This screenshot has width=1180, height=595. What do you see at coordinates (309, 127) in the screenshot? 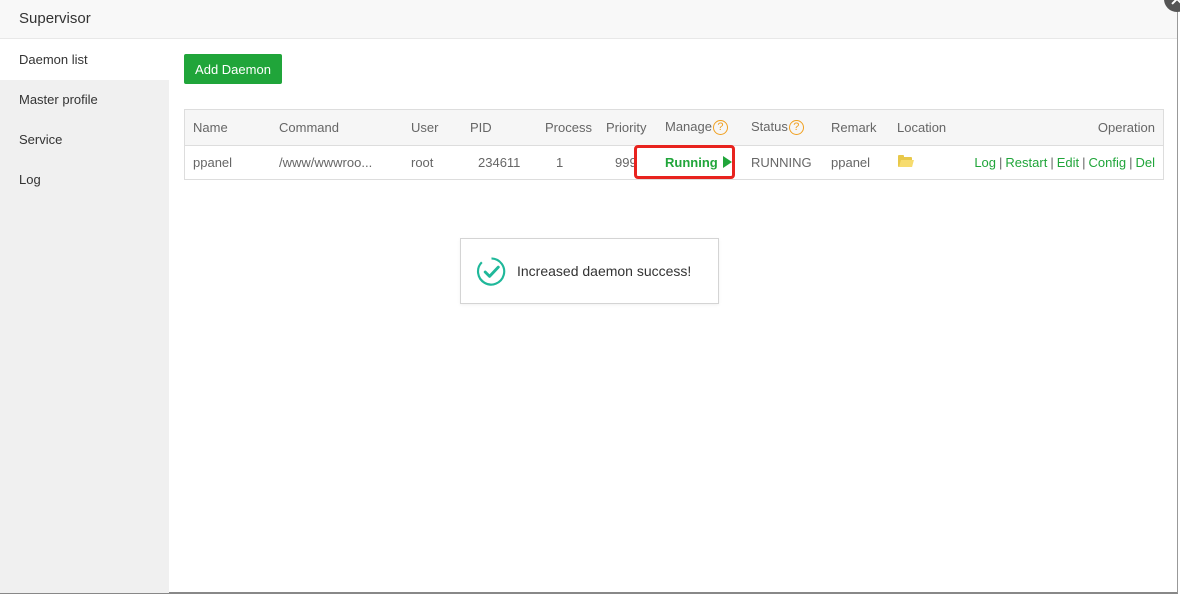
I see `header-command: Command` at bounding box center [309, 127].